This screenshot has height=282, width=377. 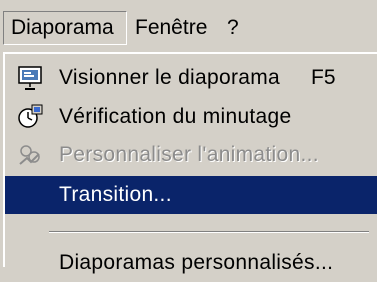 What do you see at coordinates (30, 155) in the screenshot?
I see `animation-icon` at bounding box center [30, 155].